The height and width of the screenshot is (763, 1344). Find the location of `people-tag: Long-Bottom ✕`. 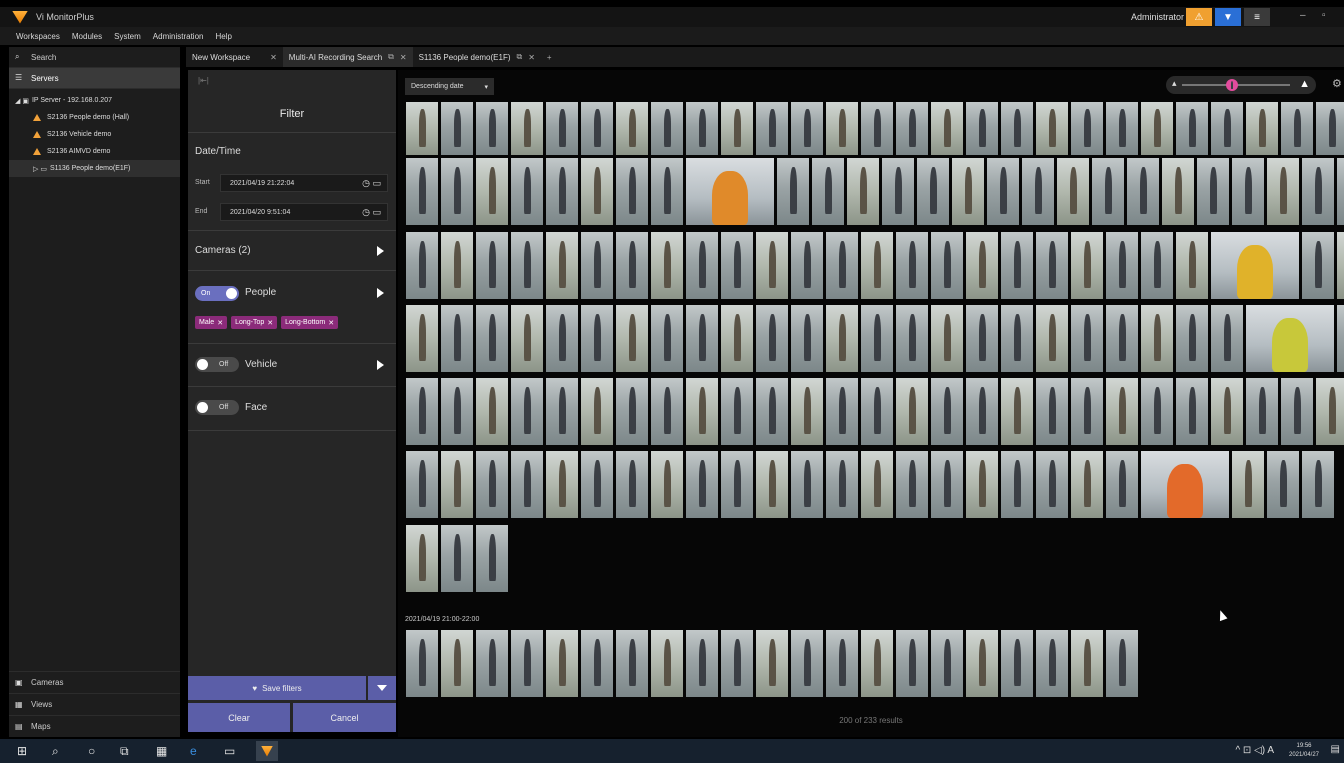

people-tag: Long-Bottom ✕ is located at coordinates (310, 322).